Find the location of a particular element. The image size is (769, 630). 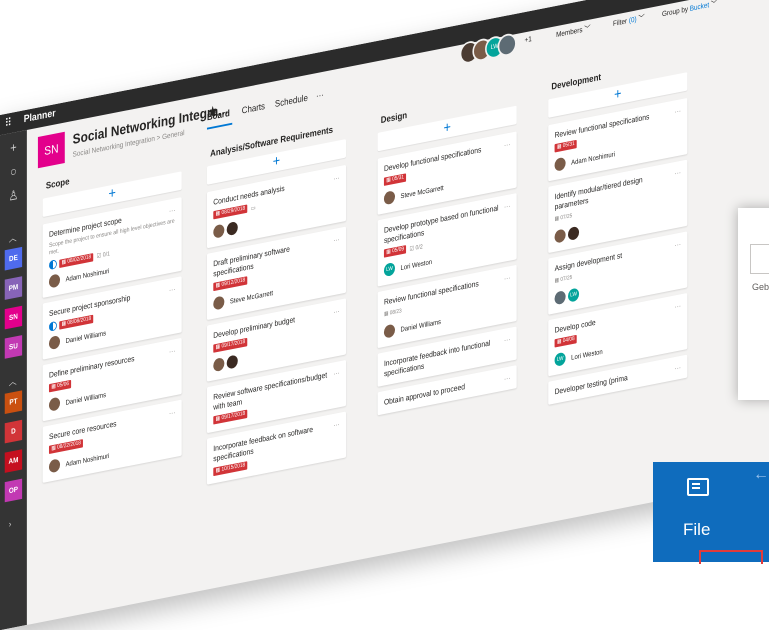

due-date-text: 05/06 is located at coordinates (63, 385).